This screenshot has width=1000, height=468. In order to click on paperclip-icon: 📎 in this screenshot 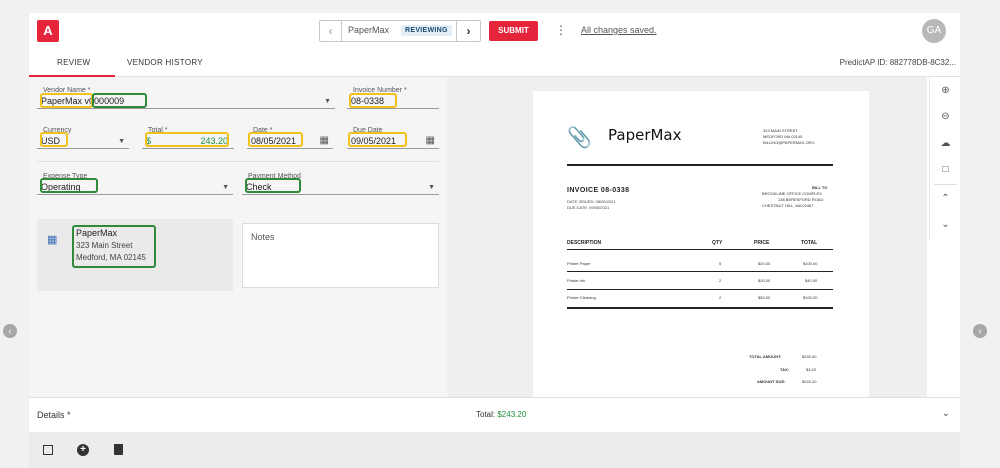, I will do `click(579, 138)`.